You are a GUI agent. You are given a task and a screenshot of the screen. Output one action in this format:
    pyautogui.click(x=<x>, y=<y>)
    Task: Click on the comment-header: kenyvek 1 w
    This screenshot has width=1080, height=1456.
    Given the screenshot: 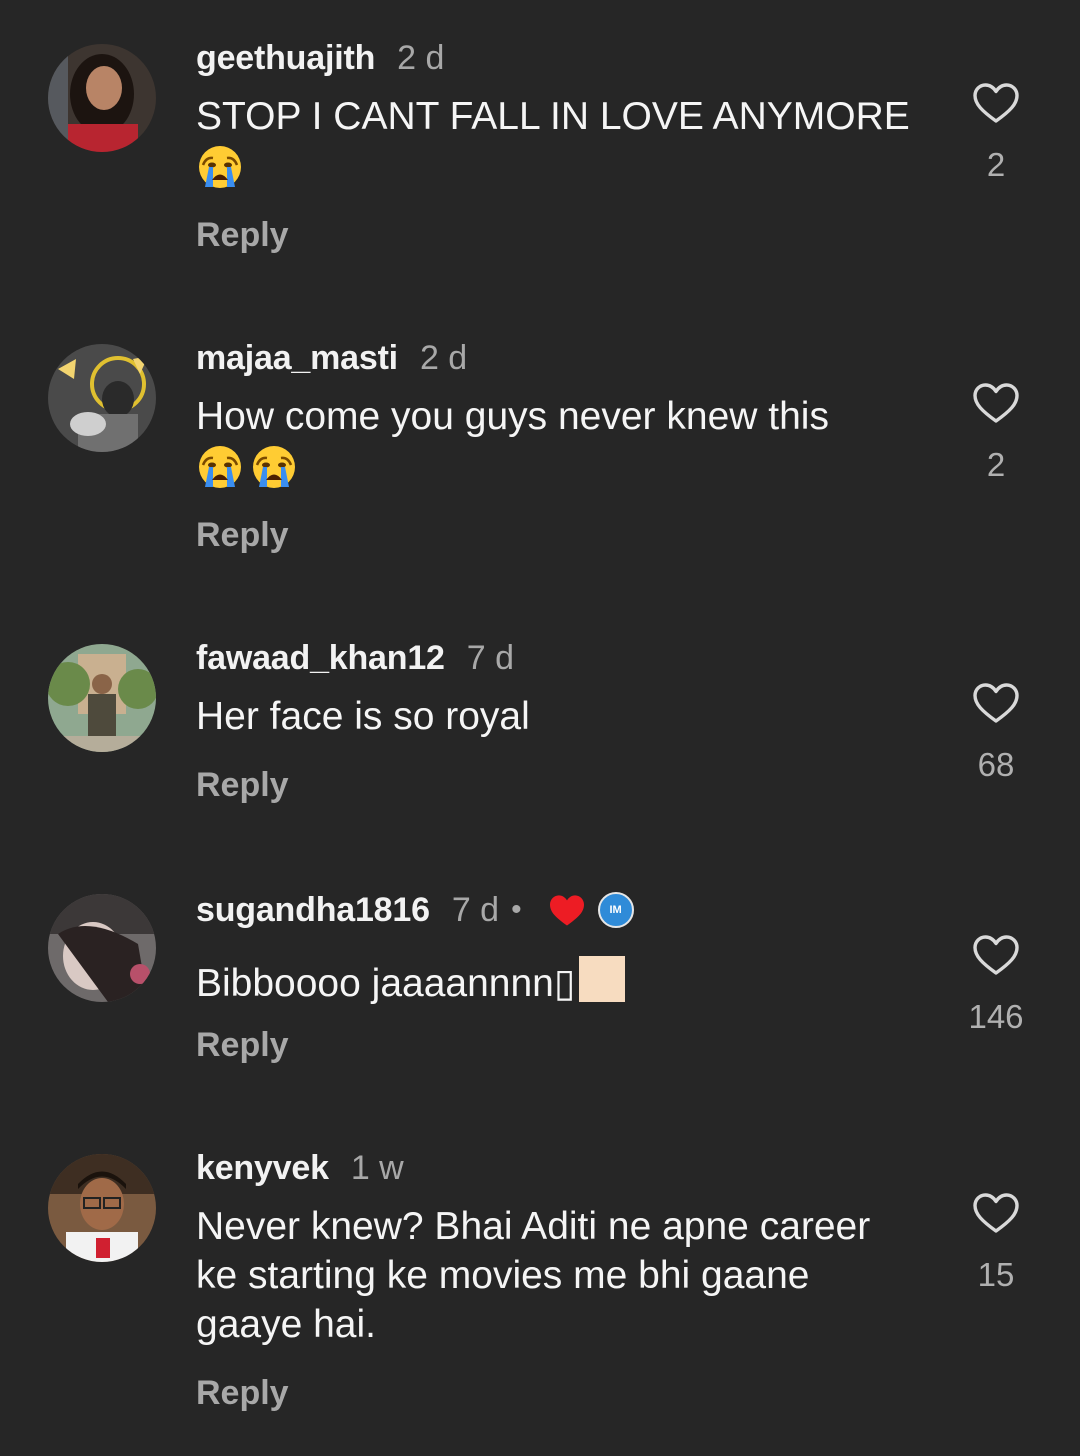 What is the action you would take?
    pyautogui.click(x=300, y=1168)
    